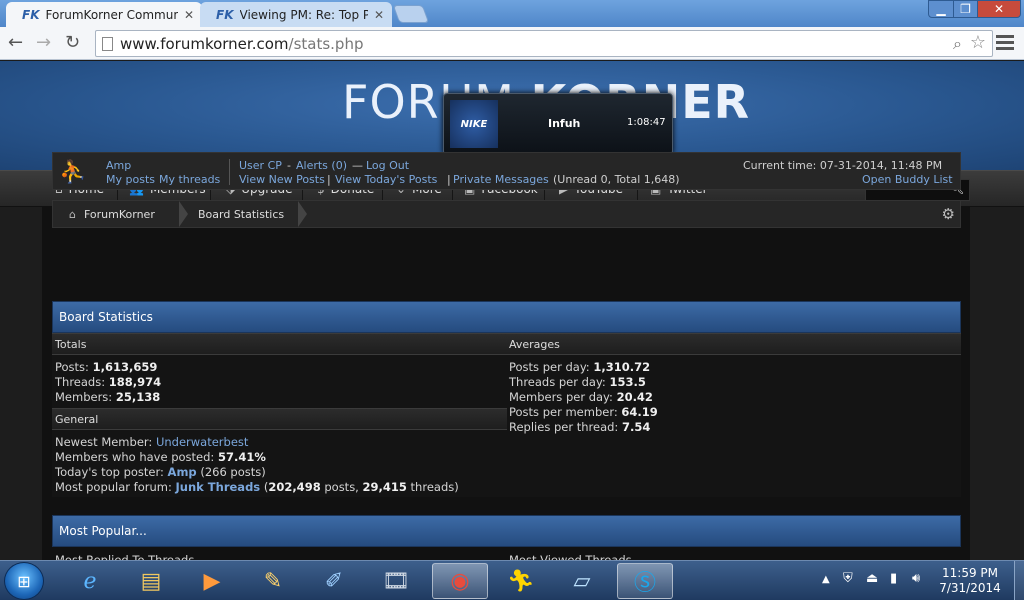 The width and height of the screenshot is (1024, 600). Describe the element at coordinates (999, 9) in the screenshot. I see `close-window-button: ✕` at that location.